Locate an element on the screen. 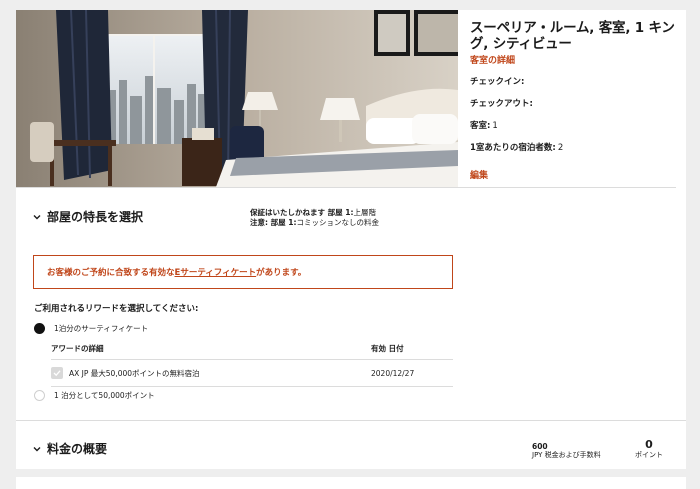 The height and width of the screenshot is (489, 700). rooms-value: 1 is located at coordinates (495, 126).